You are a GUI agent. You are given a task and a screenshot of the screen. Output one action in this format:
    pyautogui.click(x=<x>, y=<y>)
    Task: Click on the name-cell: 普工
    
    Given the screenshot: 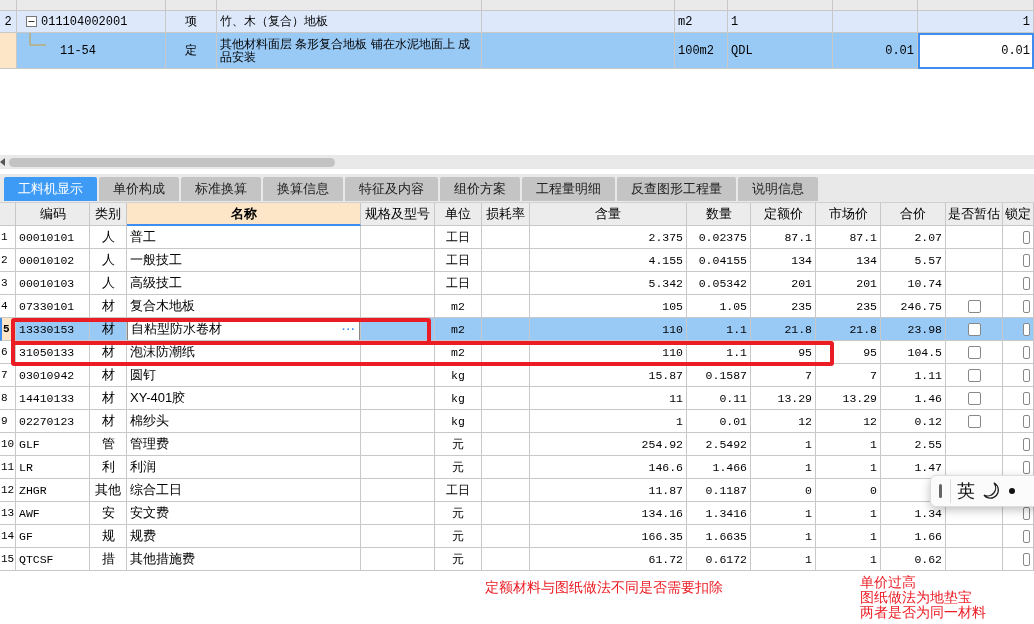 What is the action you would take?
    pyautogui.click(x=143, y=237)
    